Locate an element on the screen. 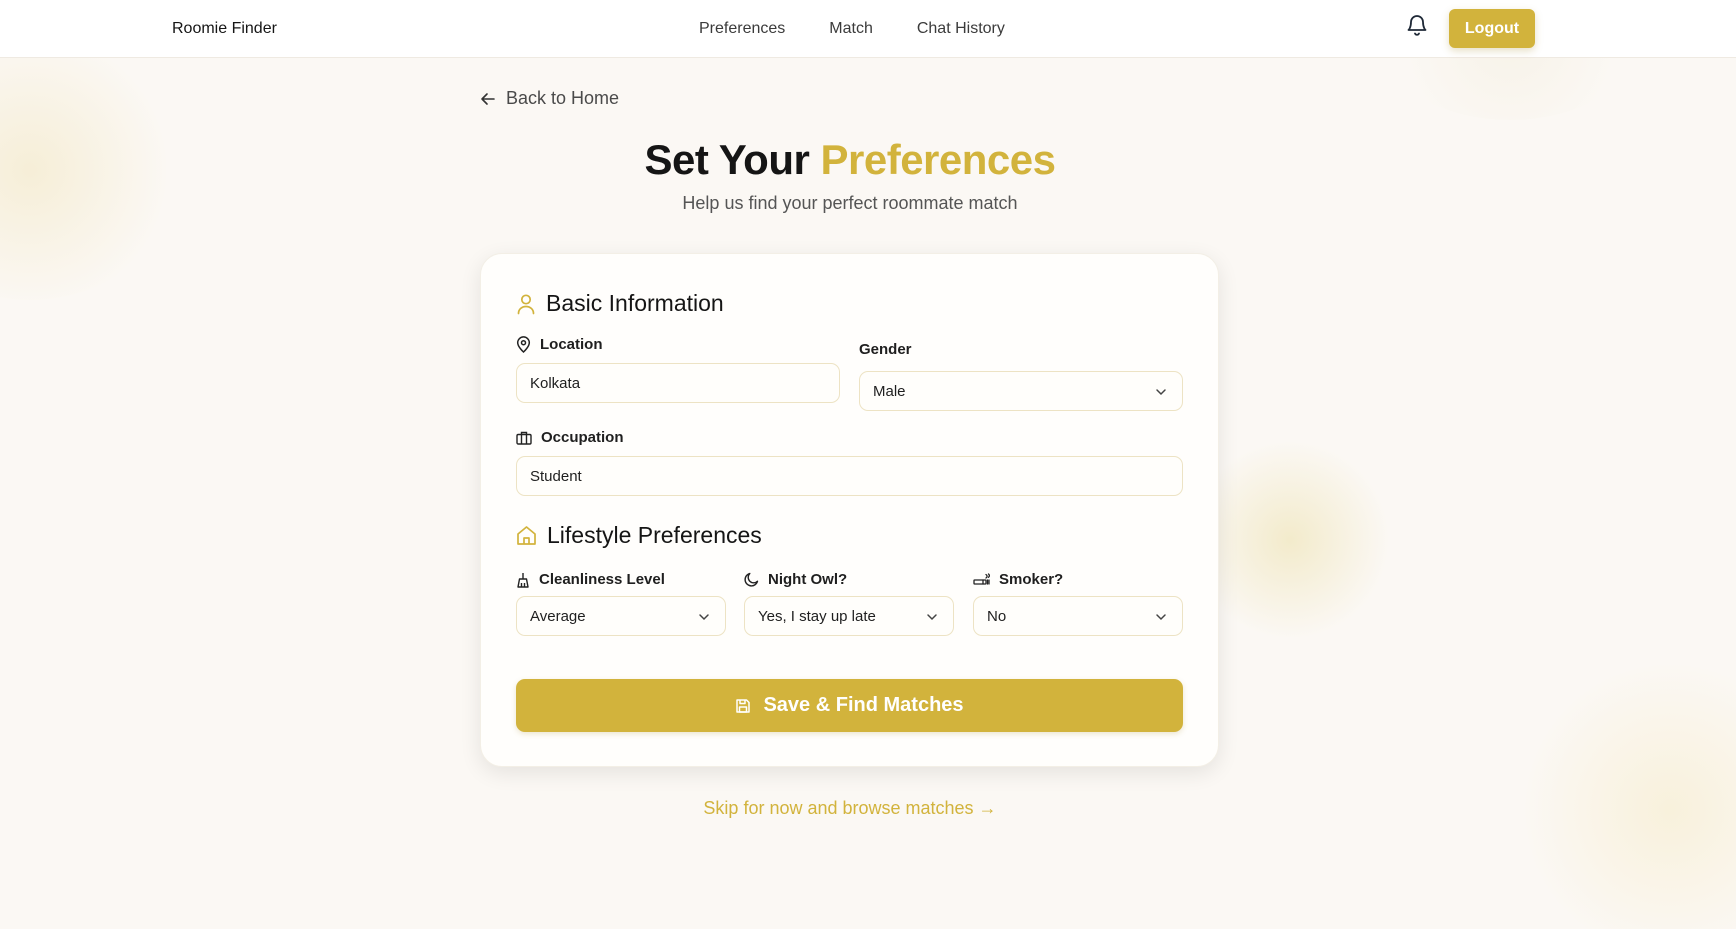 This screenshot has height=929, width=1736. night-owl-label: Night Owl? is located at coordinates (795, 579).